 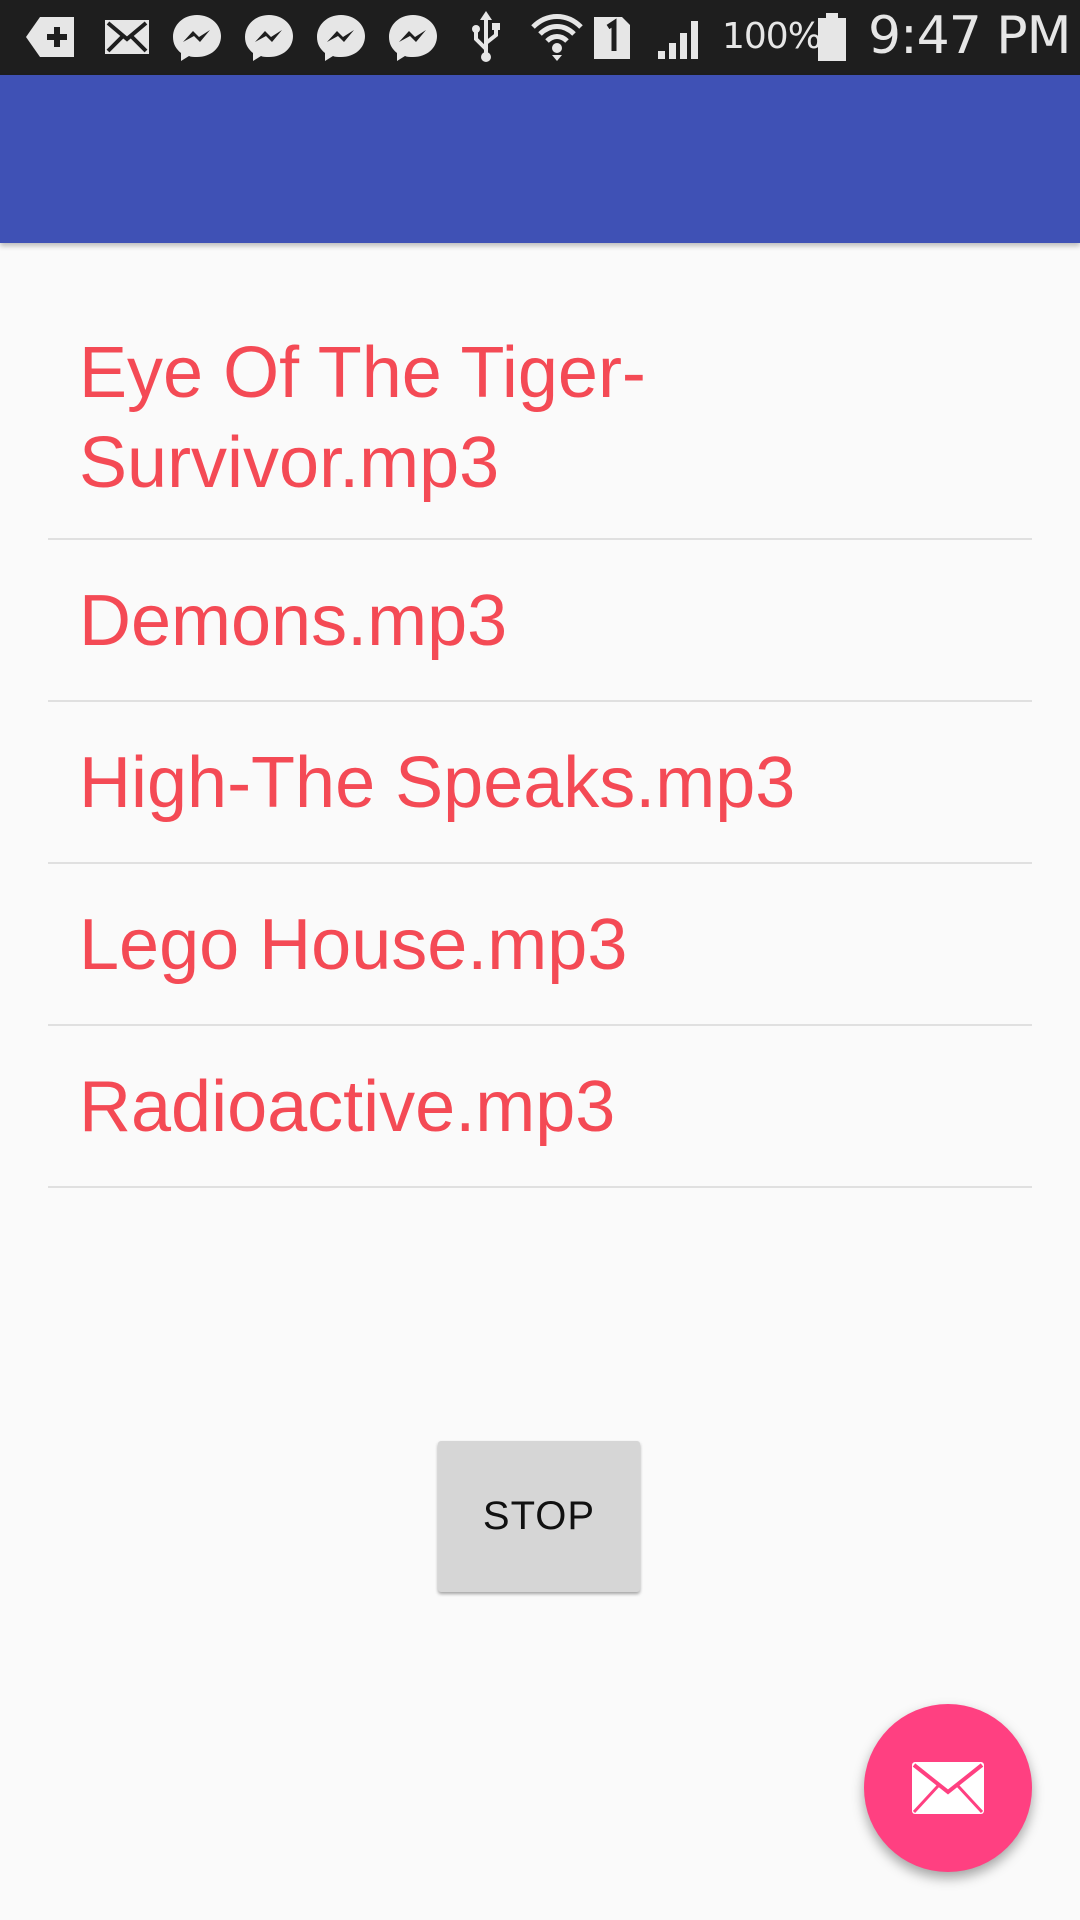 What do you see at coordinates (486, 36) in the screenshot?
I see `usb-icon` at bounding box center [486, 36].